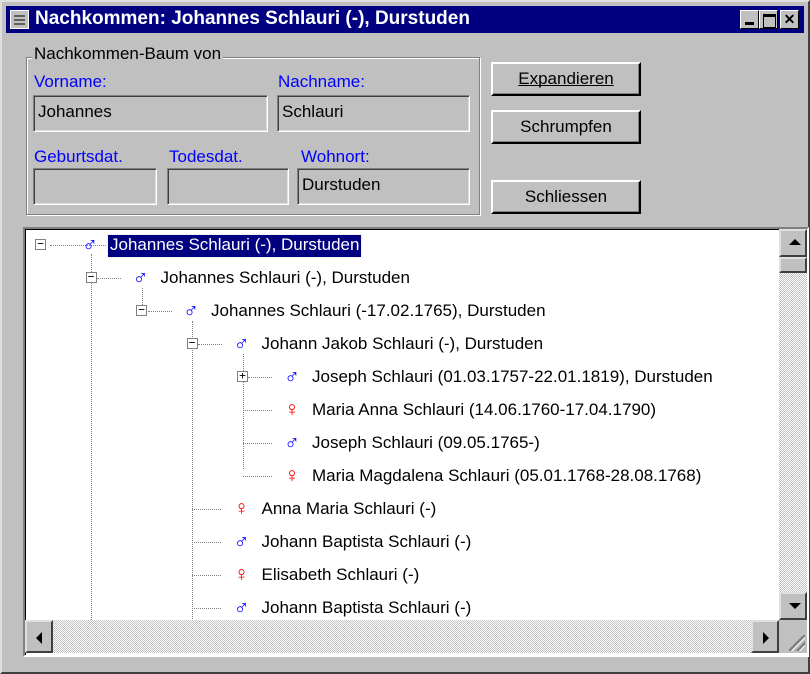 Image resolution: width=810 pixels, height=674 pixels. Describe the element at coordinates (793, 265) in the screenshot. I see `vertical-scroll-thumb` at that location.